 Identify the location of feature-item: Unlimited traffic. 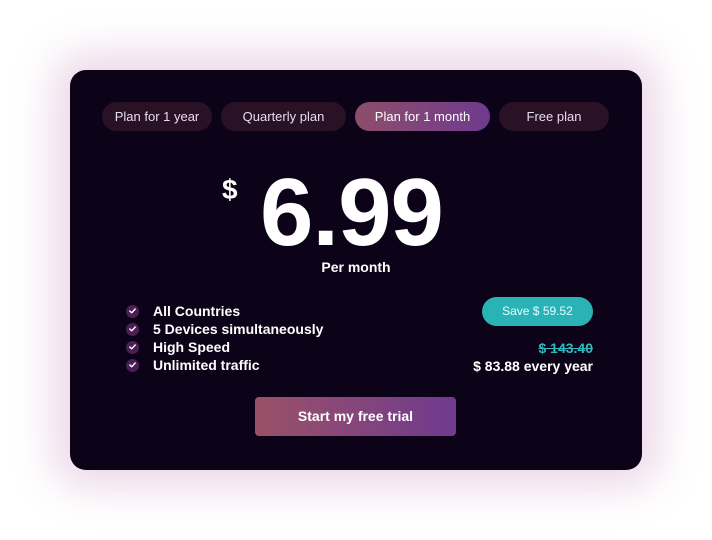
(224, 365).